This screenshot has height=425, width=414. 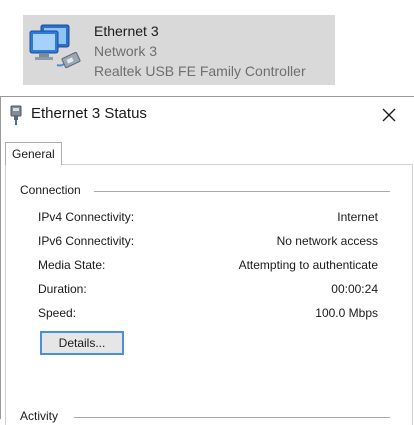 I want to click on media-state-value: Attempting to authenticate, so click(x=308, y=265).